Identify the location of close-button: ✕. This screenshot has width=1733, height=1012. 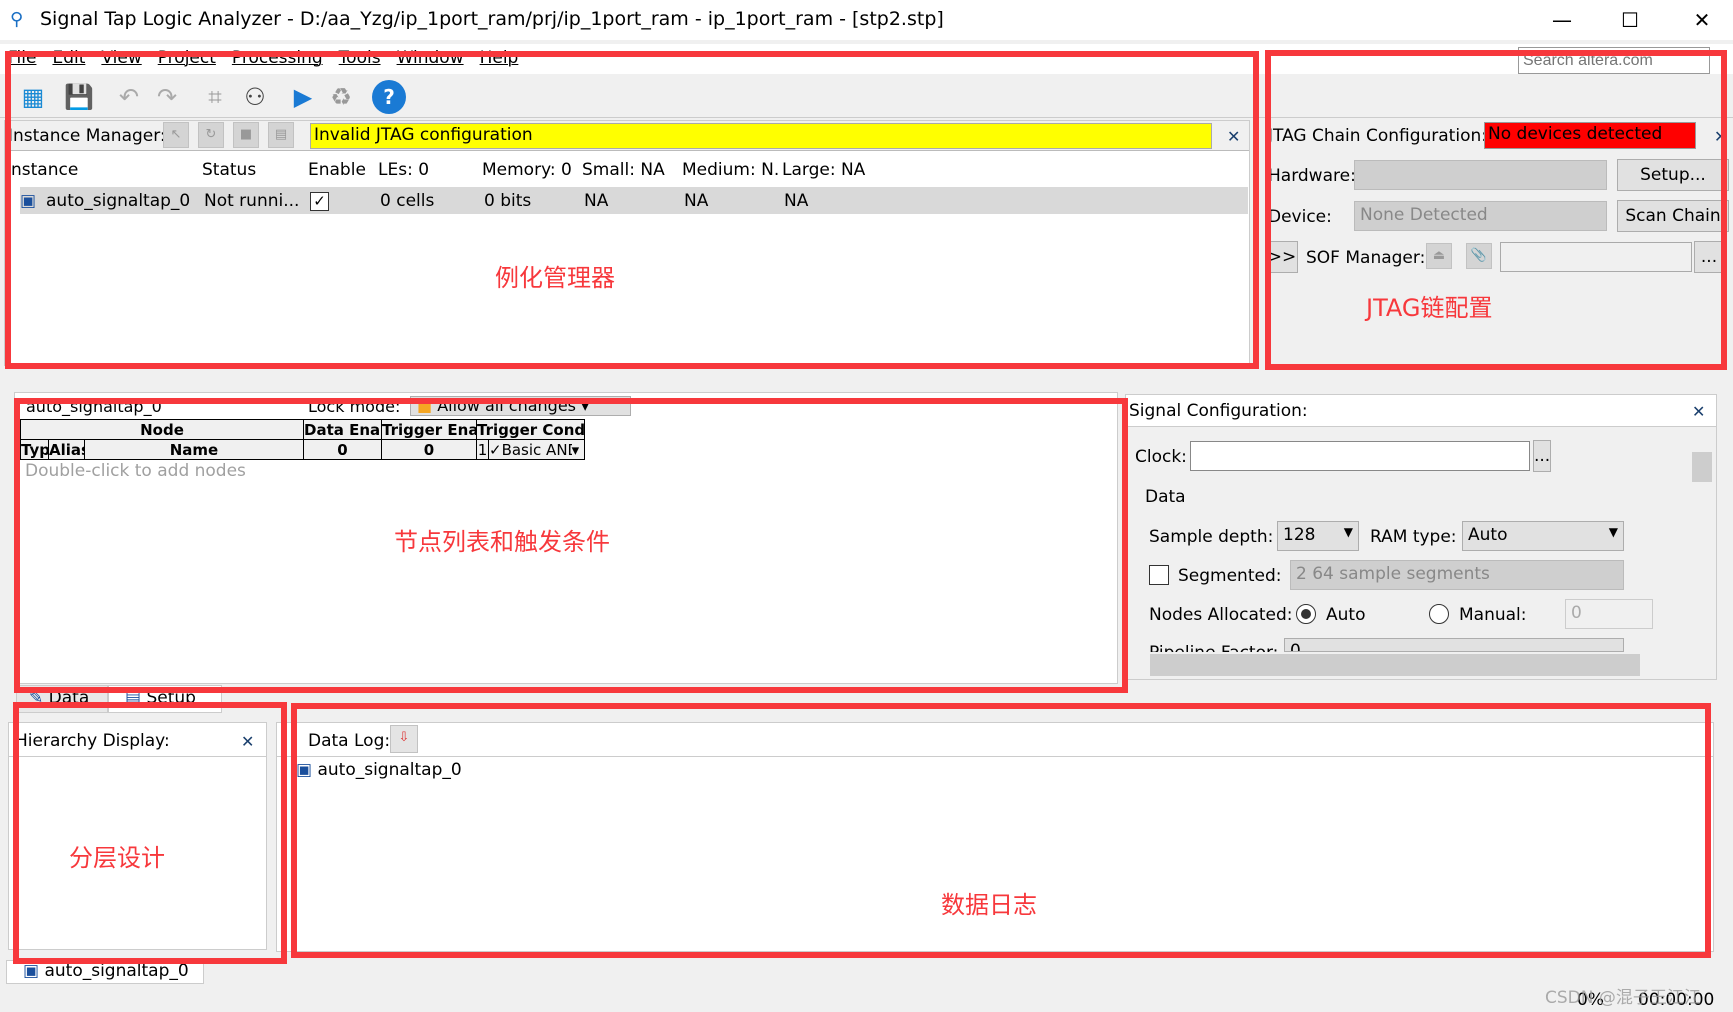
(1702, 20).